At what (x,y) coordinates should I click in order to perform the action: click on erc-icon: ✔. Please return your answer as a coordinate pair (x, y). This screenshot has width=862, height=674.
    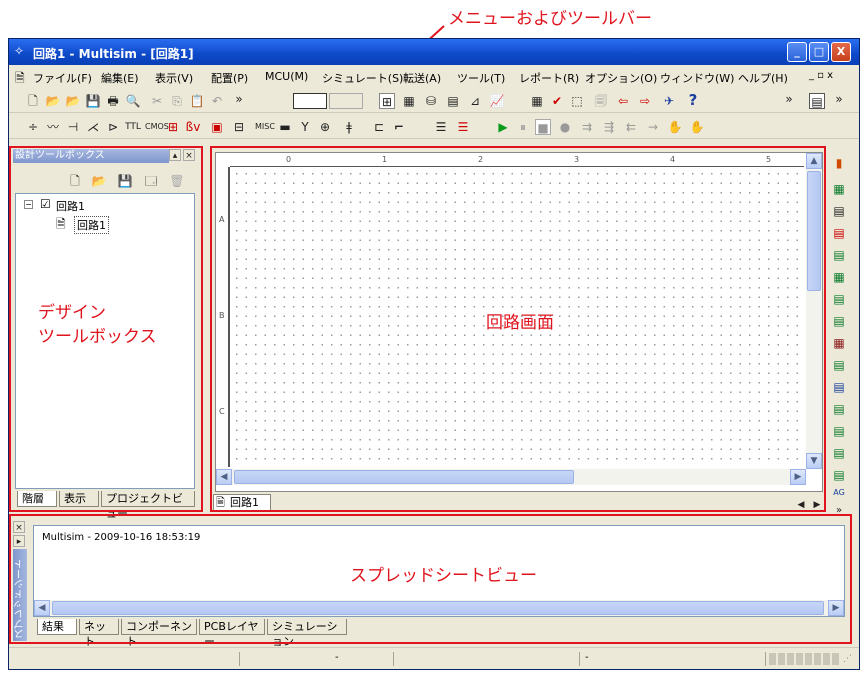
    Looking at the image, I should click on (557, 101).